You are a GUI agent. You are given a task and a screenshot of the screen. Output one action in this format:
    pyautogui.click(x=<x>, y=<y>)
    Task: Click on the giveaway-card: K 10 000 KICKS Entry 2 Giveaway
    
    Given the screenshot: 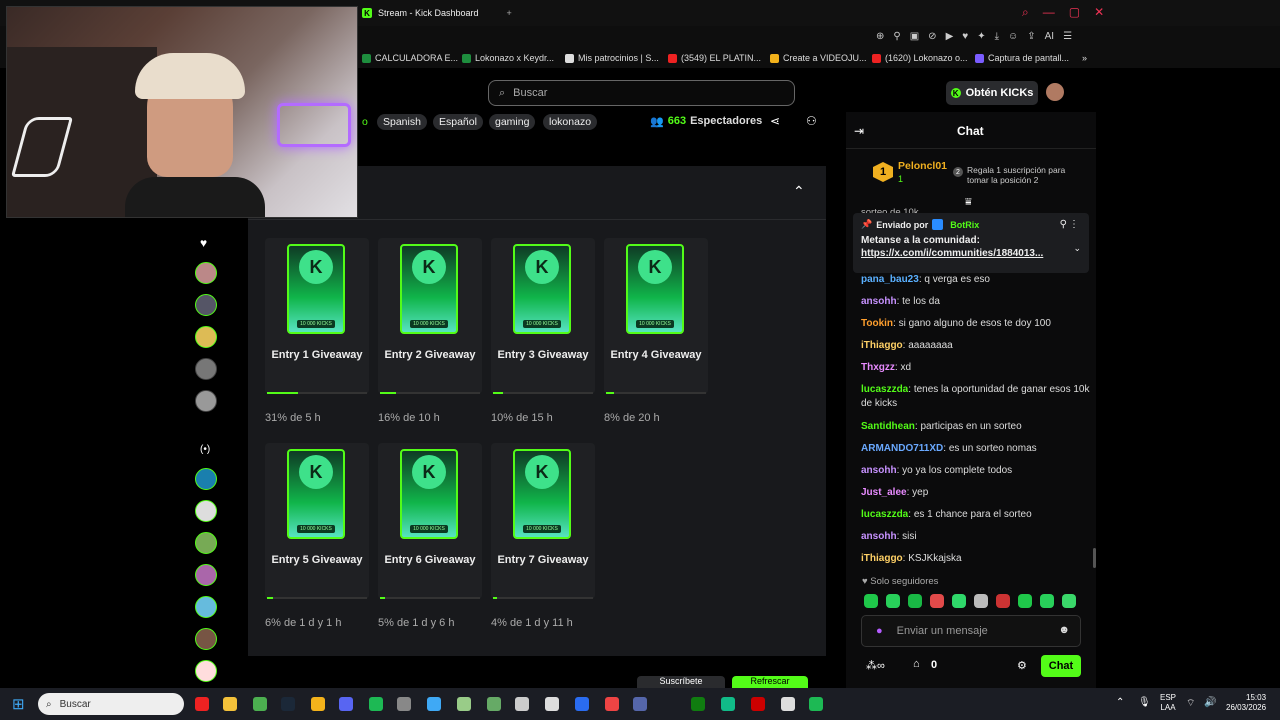 What is the action you would take?
    pyautogui.click(x=430, y=316)
    